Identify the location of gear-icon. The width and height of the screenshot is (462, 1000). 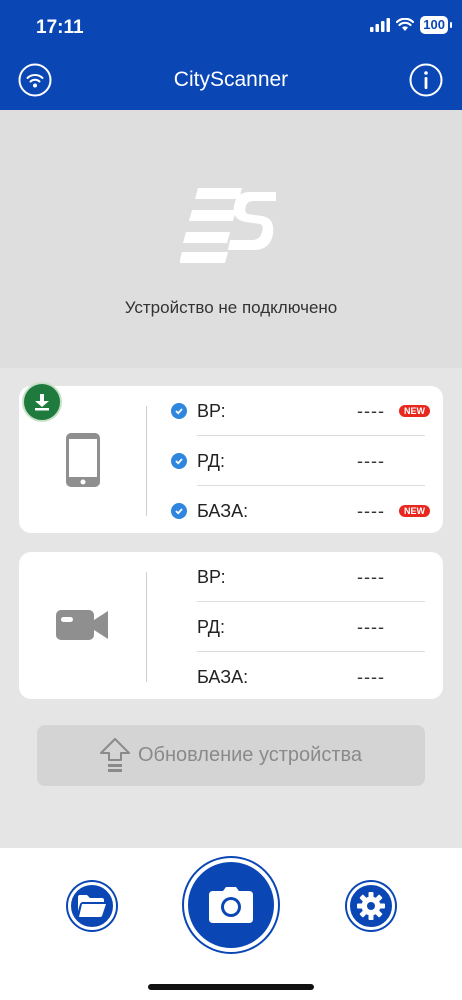
(371, 906).